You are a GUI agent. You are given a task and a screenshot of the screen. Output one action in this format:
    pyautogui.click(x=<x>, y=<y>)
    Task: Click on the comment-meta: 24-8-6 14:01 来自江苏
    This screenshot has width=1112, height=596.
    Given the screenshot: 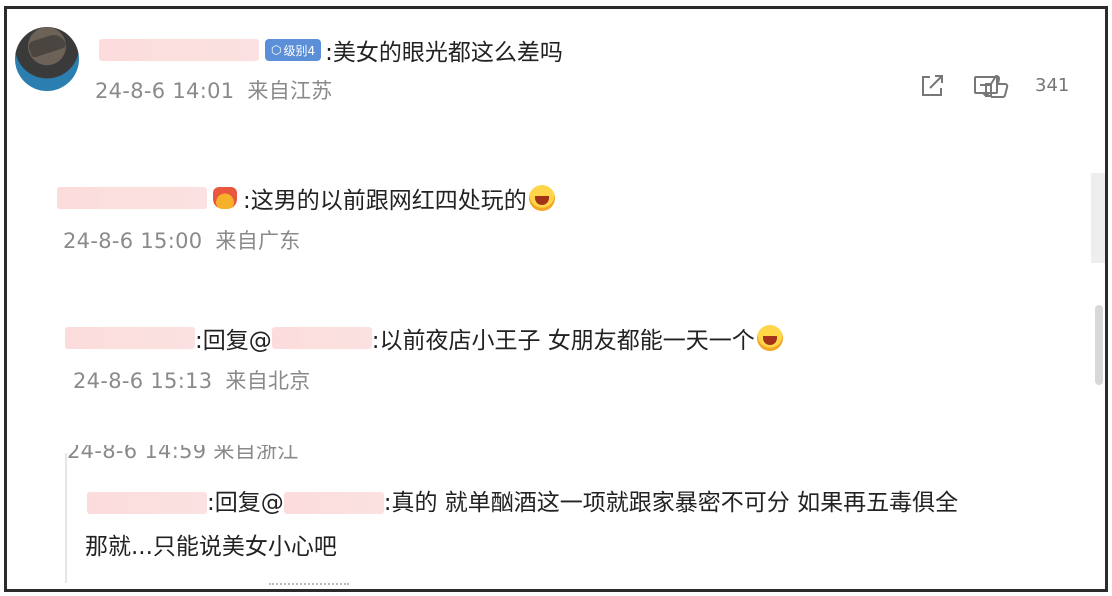 What is the action you would take?
    pyautogui.click(x=214, y=90)
    